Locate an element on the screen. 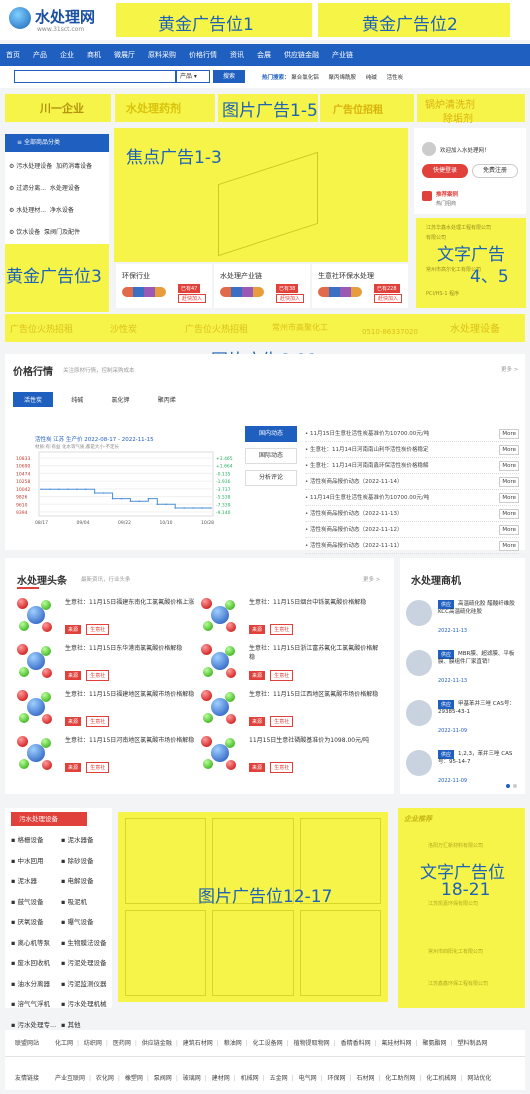 This screenshot has height=1094, width=530. footer-link: 香精香料网 is located at coordinates (356, 1043).